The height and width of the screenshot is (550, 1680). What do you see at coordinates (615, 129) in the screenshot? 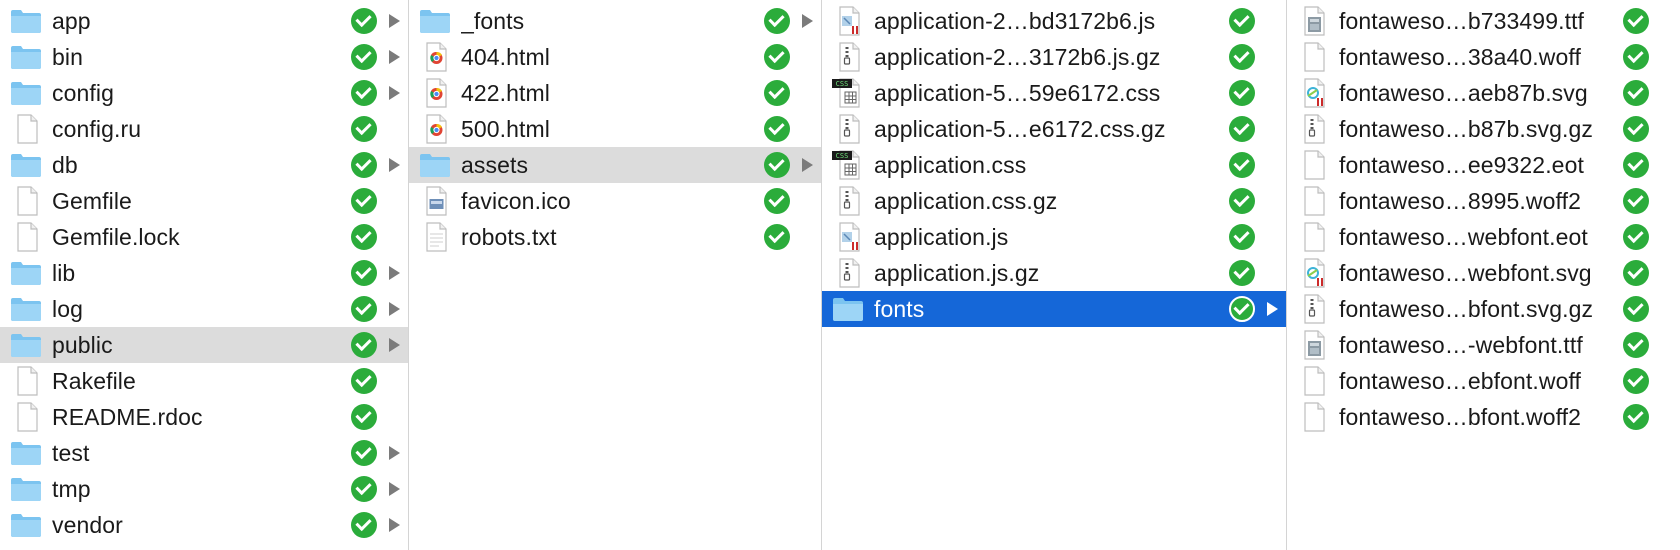
I see `list-item: 500.html` at bounding box center [615, 129].